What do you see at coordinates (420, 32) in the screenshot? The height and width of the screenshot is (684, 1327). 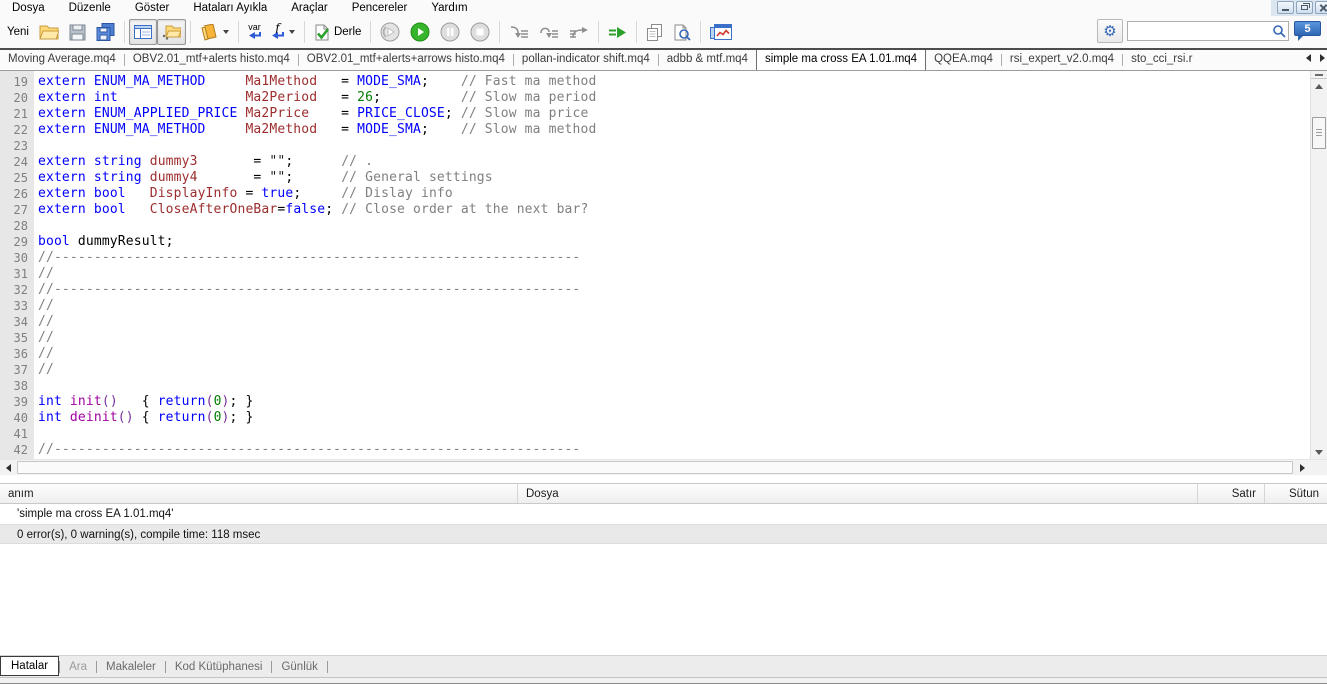 I see `debug-start-button` at bounding box center [420, 32].